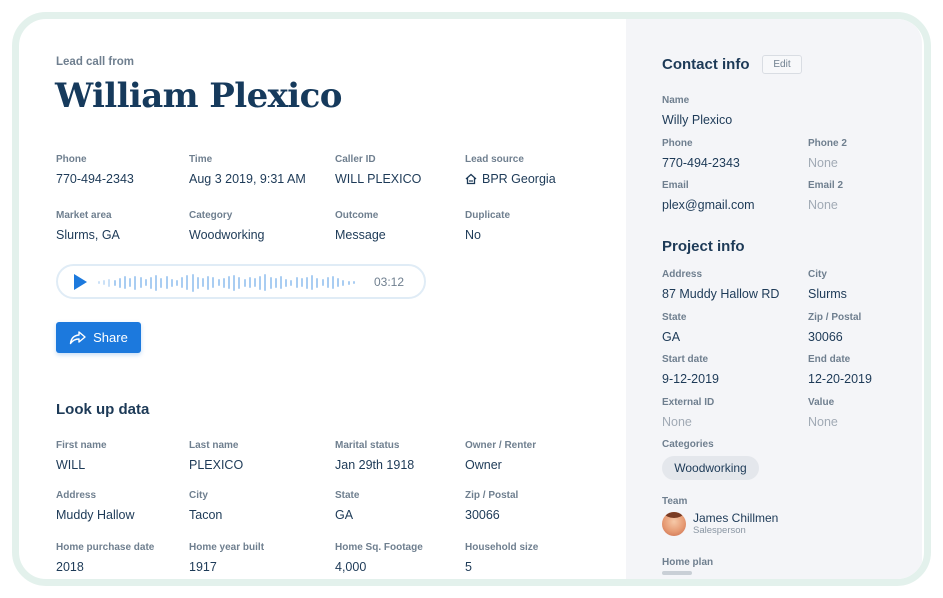 This screenshot has width=943, height=598. I want to click on field-value: 5, so click(468, 567).